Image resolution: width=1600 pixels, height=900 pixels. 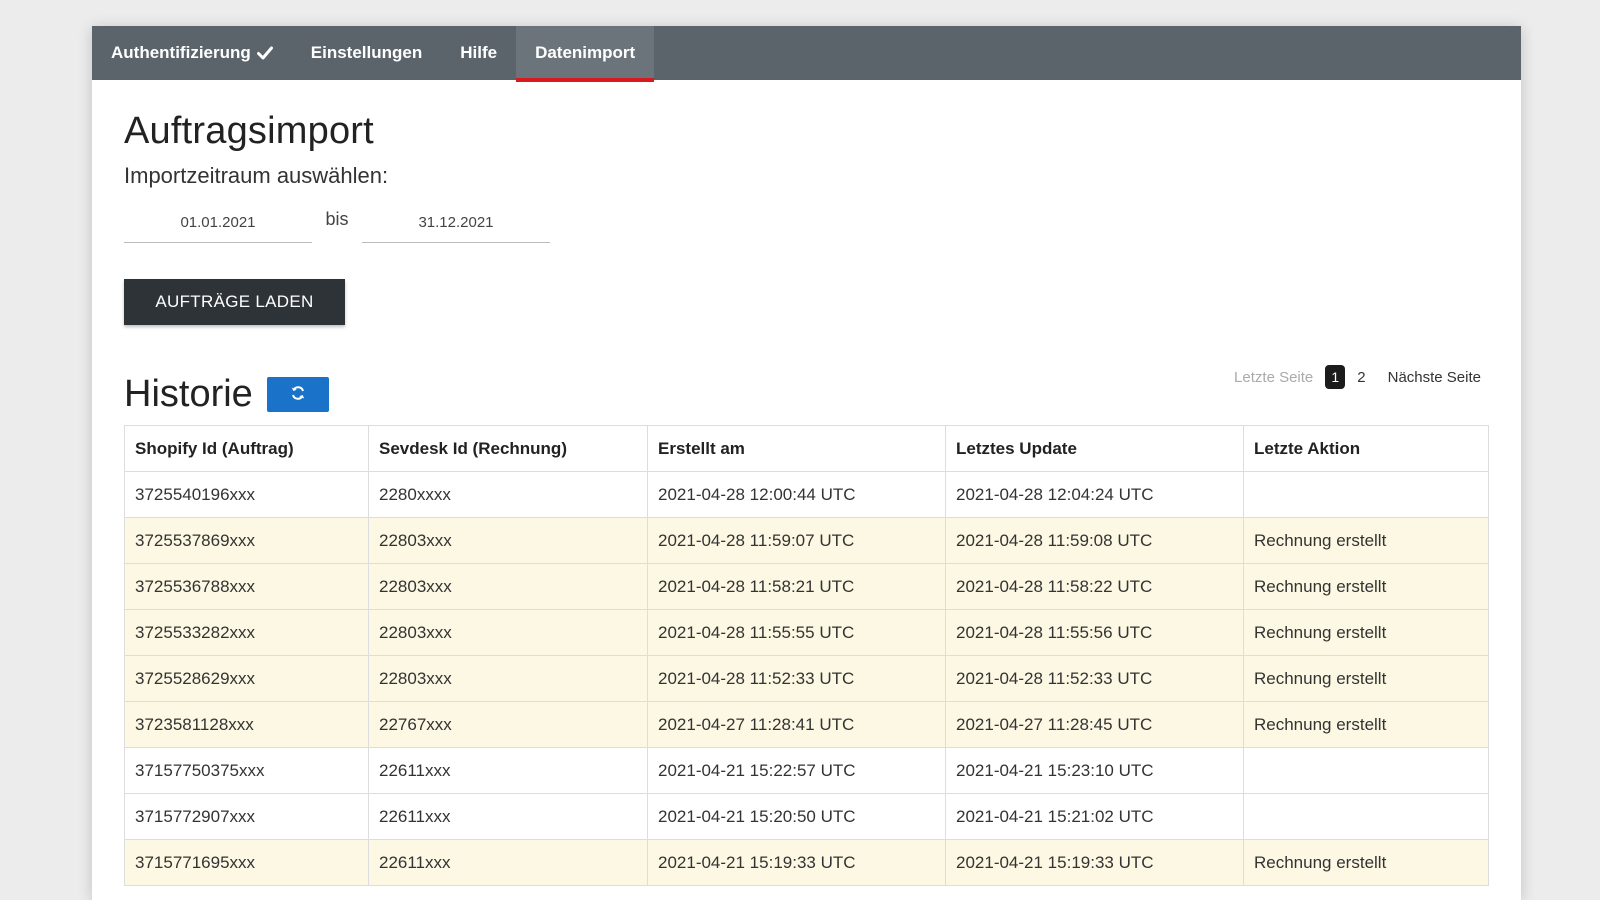 What do you see at coordinates (246, 448) in the screenshot?
I see `column-header: Shopify Id (Auftrag)` at bounding box center [246, 448].